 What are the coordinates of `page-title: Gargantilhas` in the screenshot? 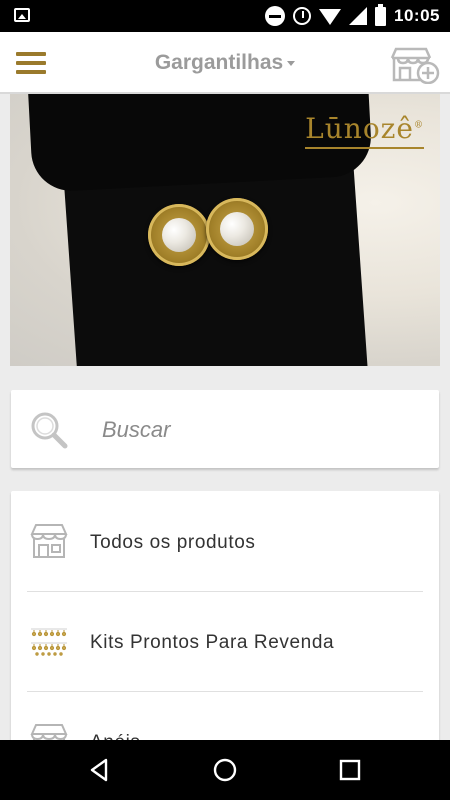 It's located at (219, 62).